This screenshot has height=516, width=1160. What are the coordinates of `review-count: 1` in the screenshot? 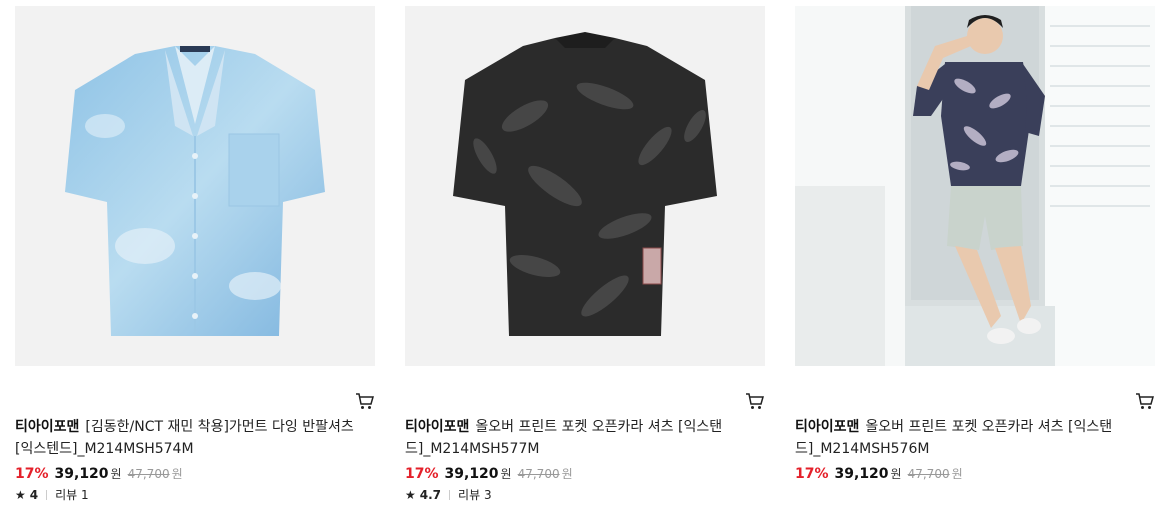 It's located at (85, 495).